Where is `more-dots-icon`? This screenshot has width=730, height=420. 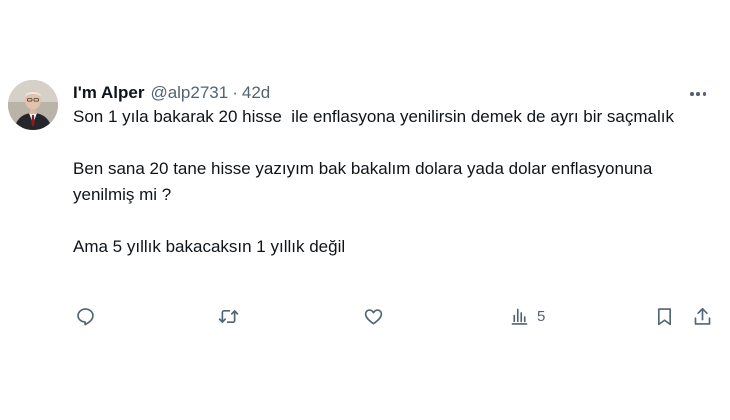 more-dots-icon is located at coordinates (698, 94).